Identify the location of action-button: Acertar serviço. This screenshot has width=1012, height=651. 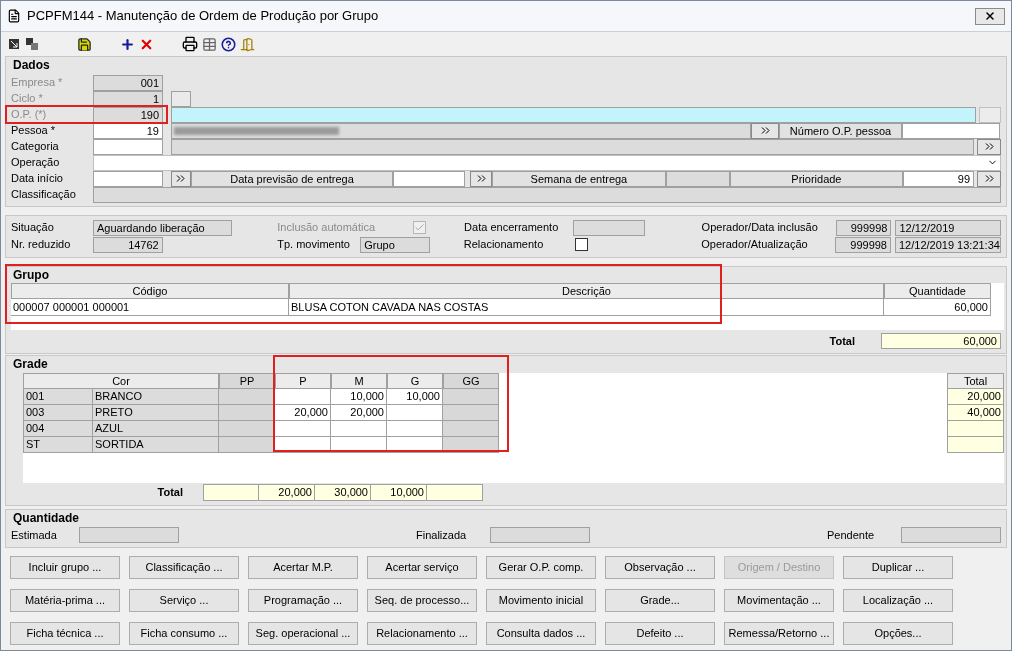
(422, 567).